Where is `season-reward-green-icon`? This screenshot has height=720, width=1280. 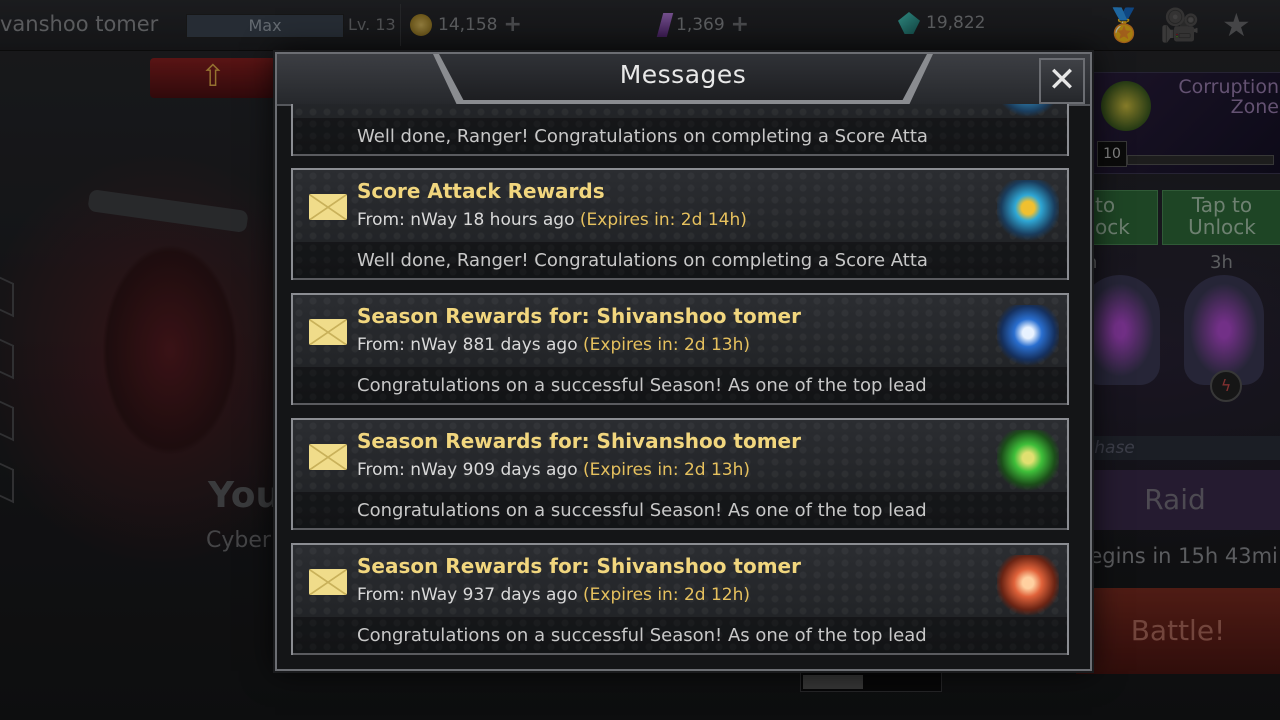
season-reward-green-icon is located at coordinates (1028, 461).